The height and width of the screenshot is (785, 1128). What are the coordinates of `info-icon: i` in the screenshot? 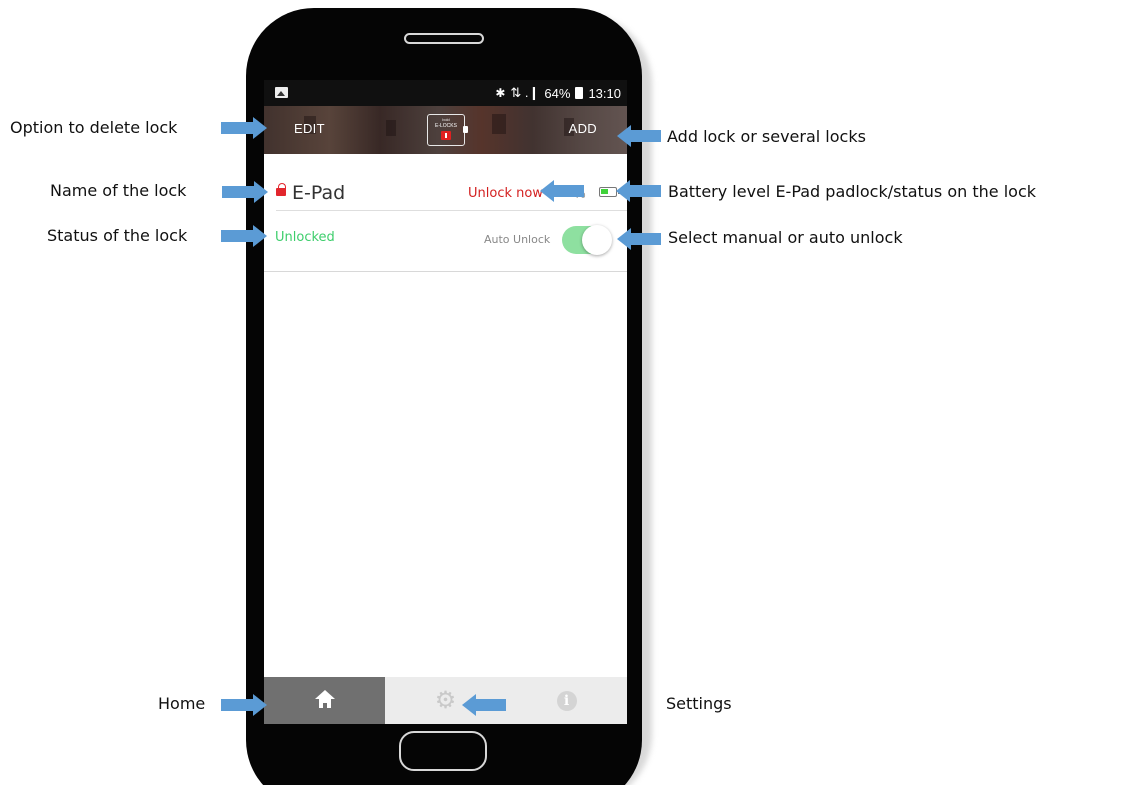 It's located at (566, 700).